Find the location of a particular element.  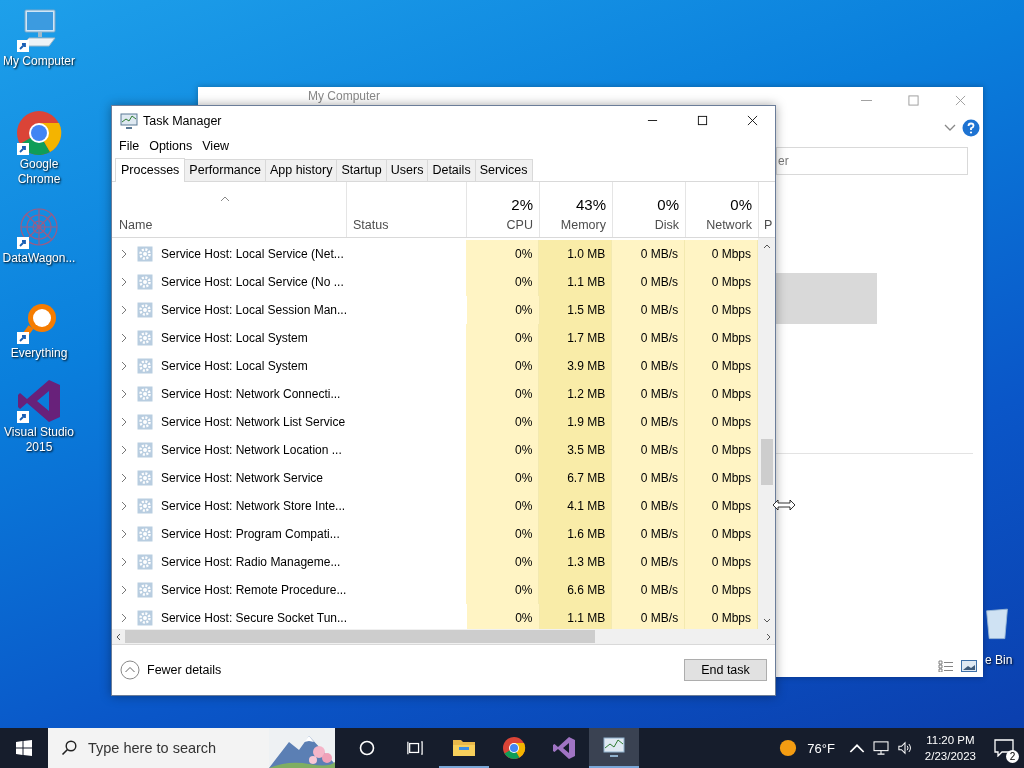

search-icon is located at coordinates (69, 748).